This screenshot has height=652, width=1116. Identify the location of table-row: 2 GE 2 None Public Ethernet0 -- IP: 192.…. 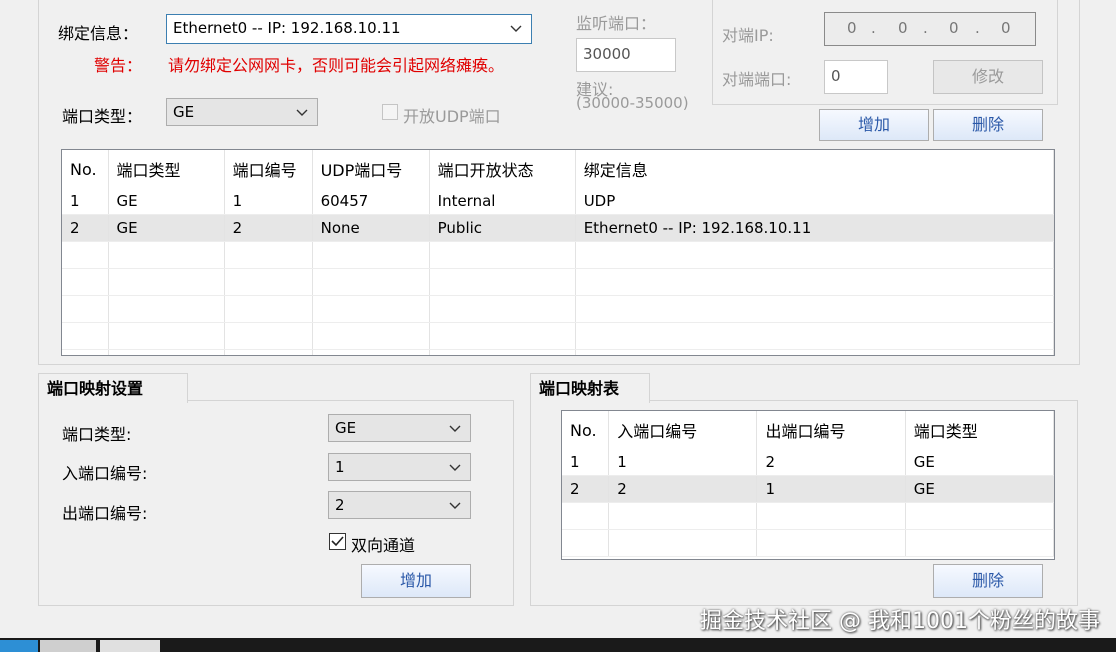
(558, 228).